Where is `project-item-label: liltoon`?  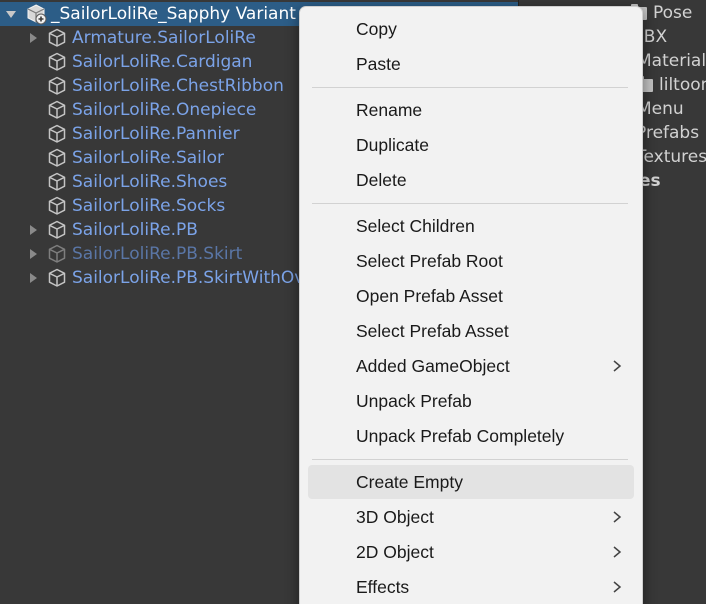 project-item-label: liltoon is located at coordinates (682, 85).